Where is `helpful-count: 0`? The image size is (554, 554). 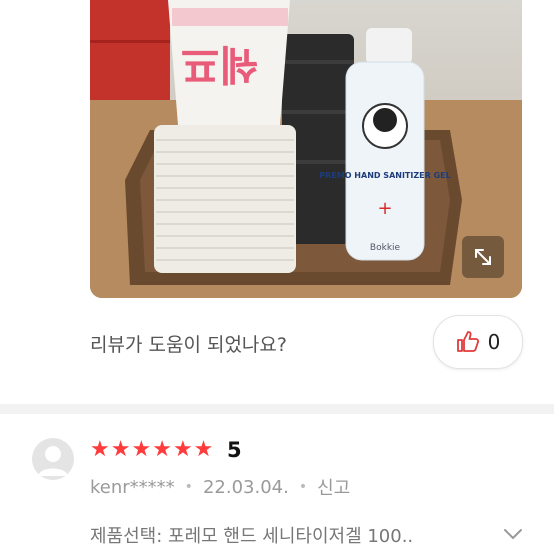
helpful-count: 0 is located at coordinates (494, 342).